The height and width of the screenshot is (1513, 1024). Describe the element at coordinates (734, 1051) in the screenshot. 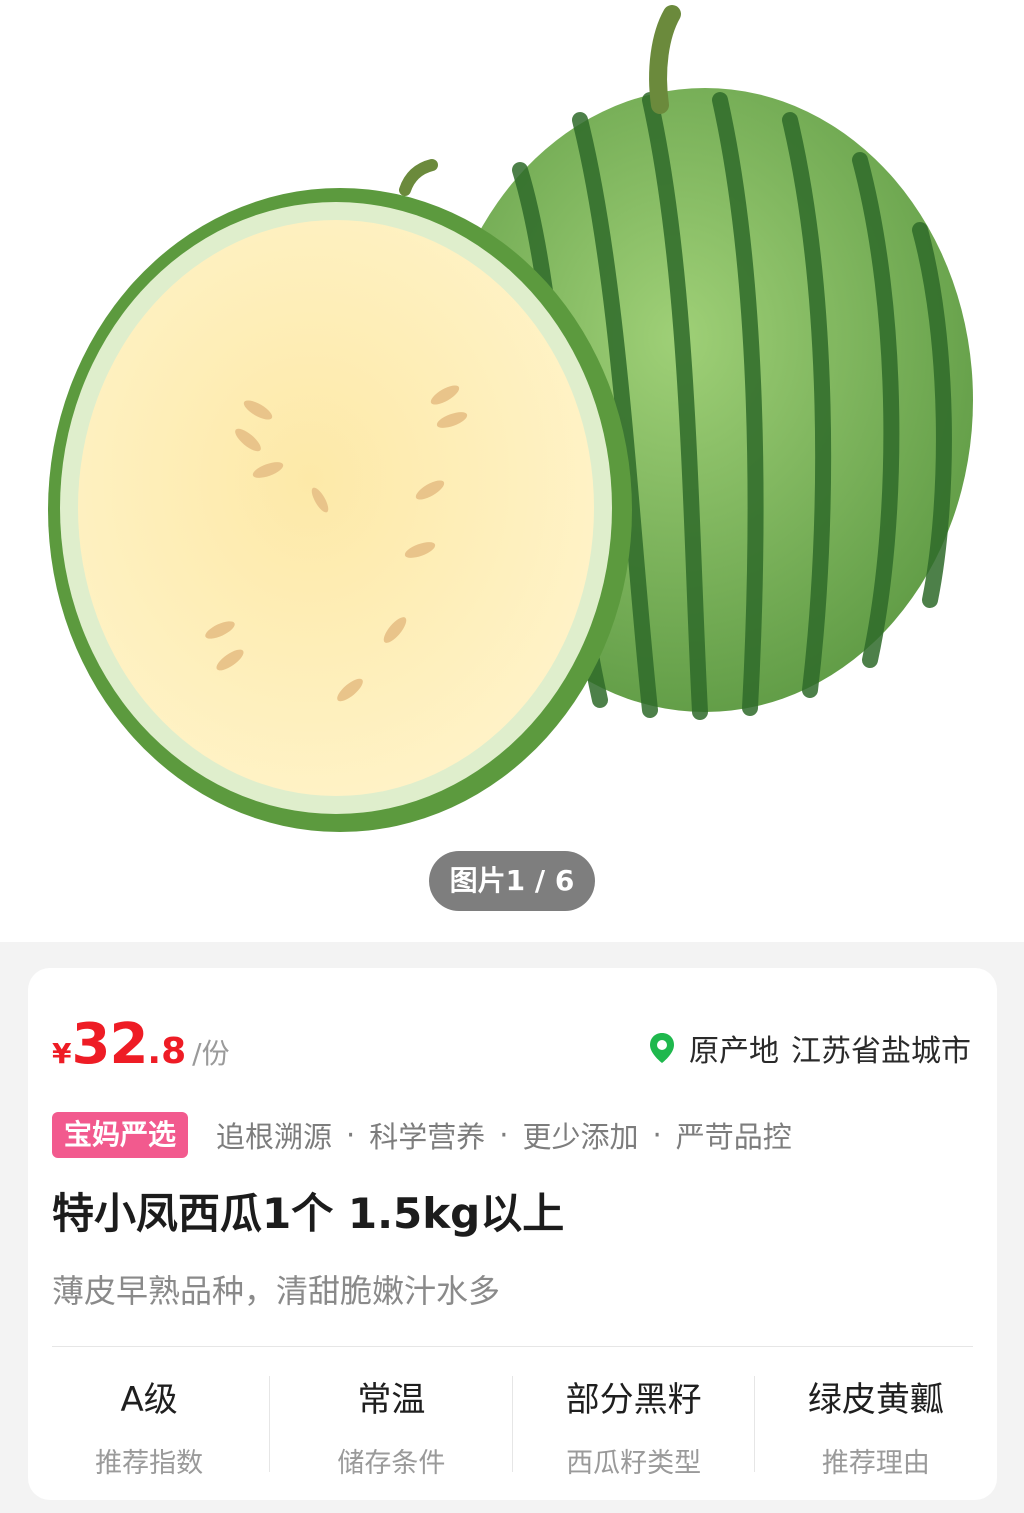

I see `origin-label: 原产地` at that location.